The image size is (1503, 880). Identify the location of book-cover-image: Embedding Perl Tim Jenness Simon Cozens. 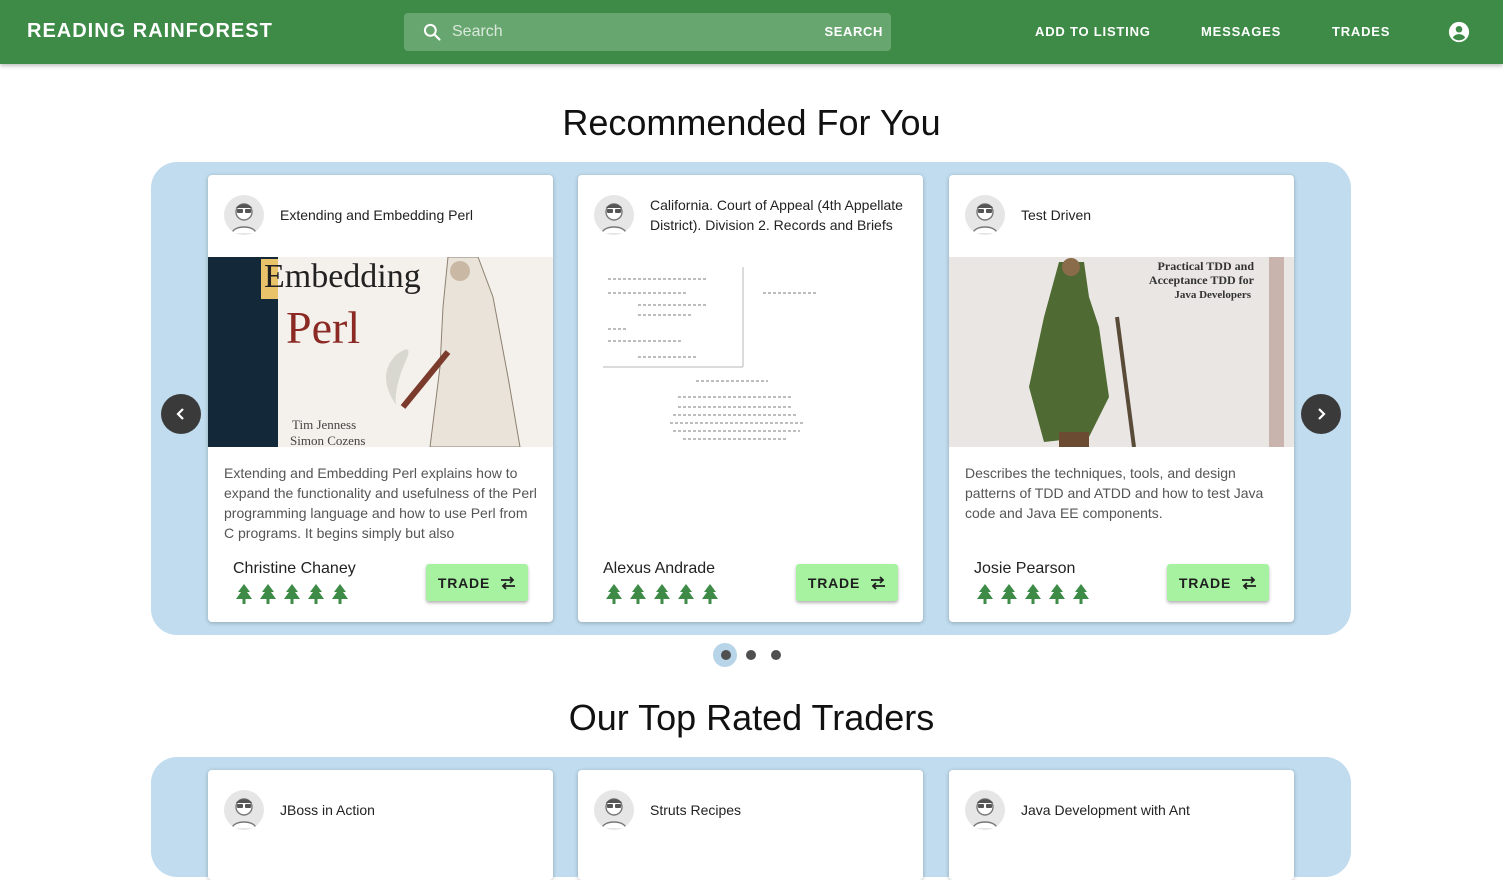
(380, 352).